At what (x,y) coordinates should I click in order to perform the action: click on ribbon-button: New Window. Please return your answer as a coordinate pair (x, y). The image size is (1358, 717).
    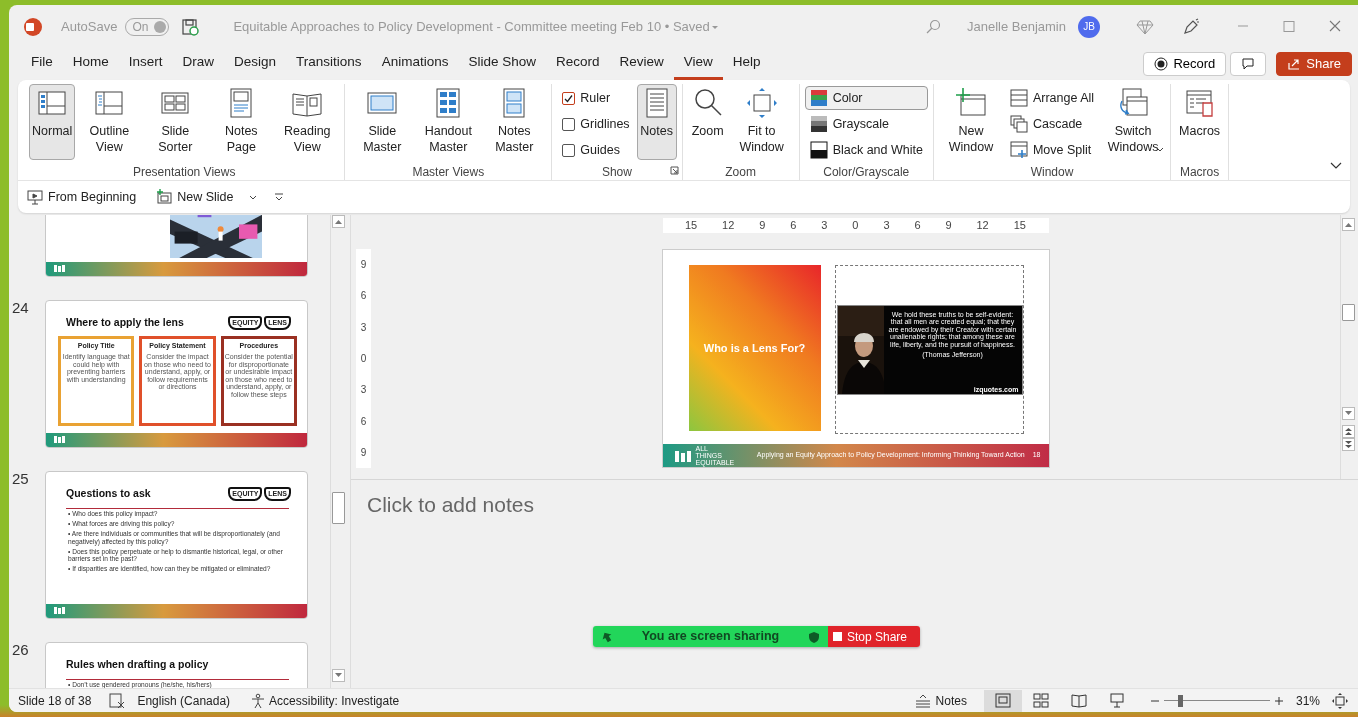
    Looking at the image, I should click on (970, 122).